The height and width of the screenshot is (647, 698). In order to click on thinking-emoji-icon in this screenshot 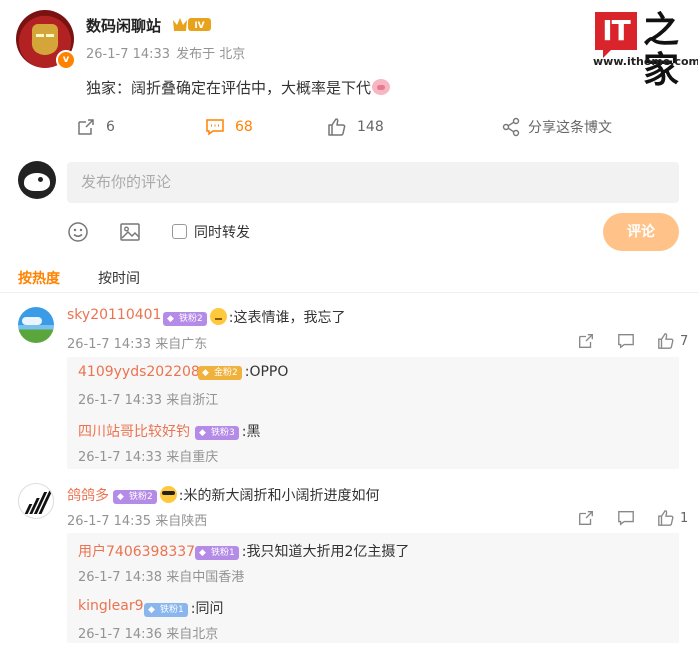, I will do `click(218, 316)`.